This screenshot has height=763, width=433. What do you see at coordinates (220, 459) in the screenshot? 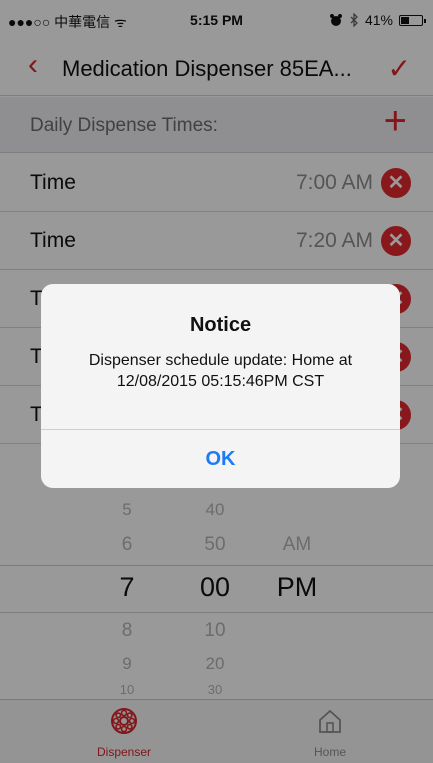
I see `ok-button: OK` at bounding box center [220, 459].